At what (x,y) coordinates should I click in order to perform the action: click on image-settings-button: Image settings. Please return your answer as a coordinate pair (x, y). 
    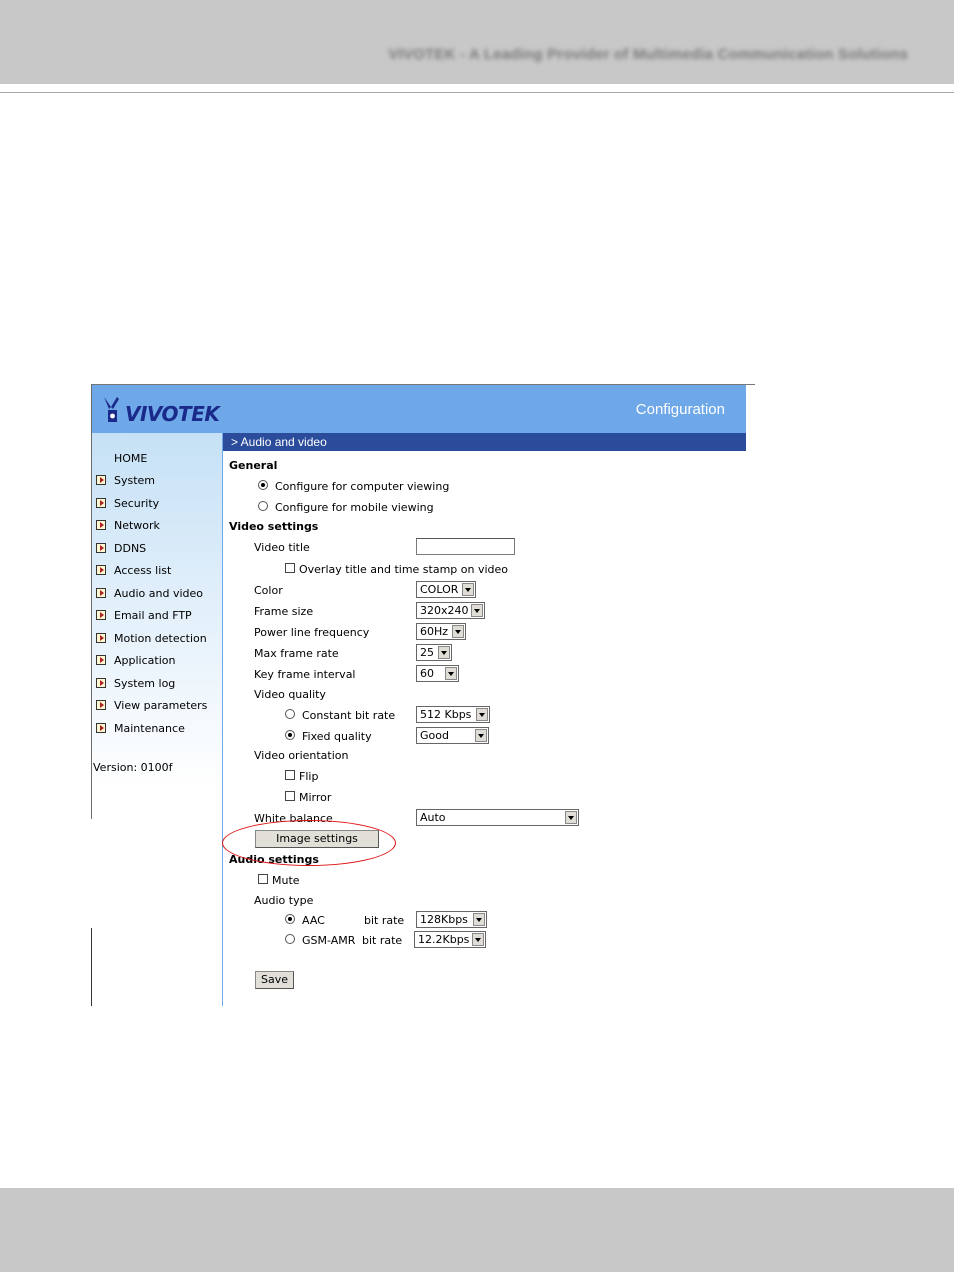
    Looking at the image, I should click on (317, 839).